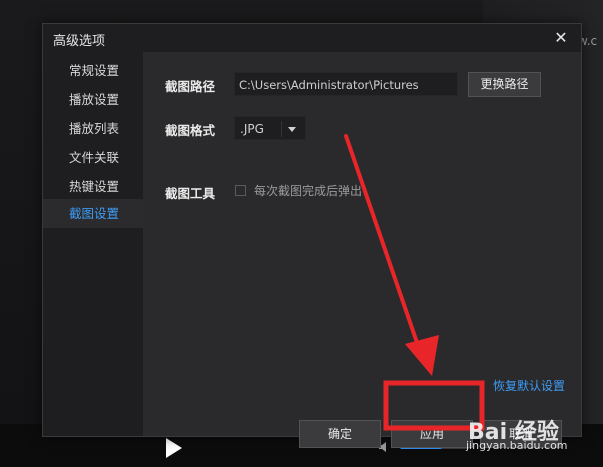 The height and width of the screenshot is (467, 603). What do you see at coordinates (270, 128) in the screenshot?
I see `screenshot-format-select: .JPG` at bounding box center [270, 128].